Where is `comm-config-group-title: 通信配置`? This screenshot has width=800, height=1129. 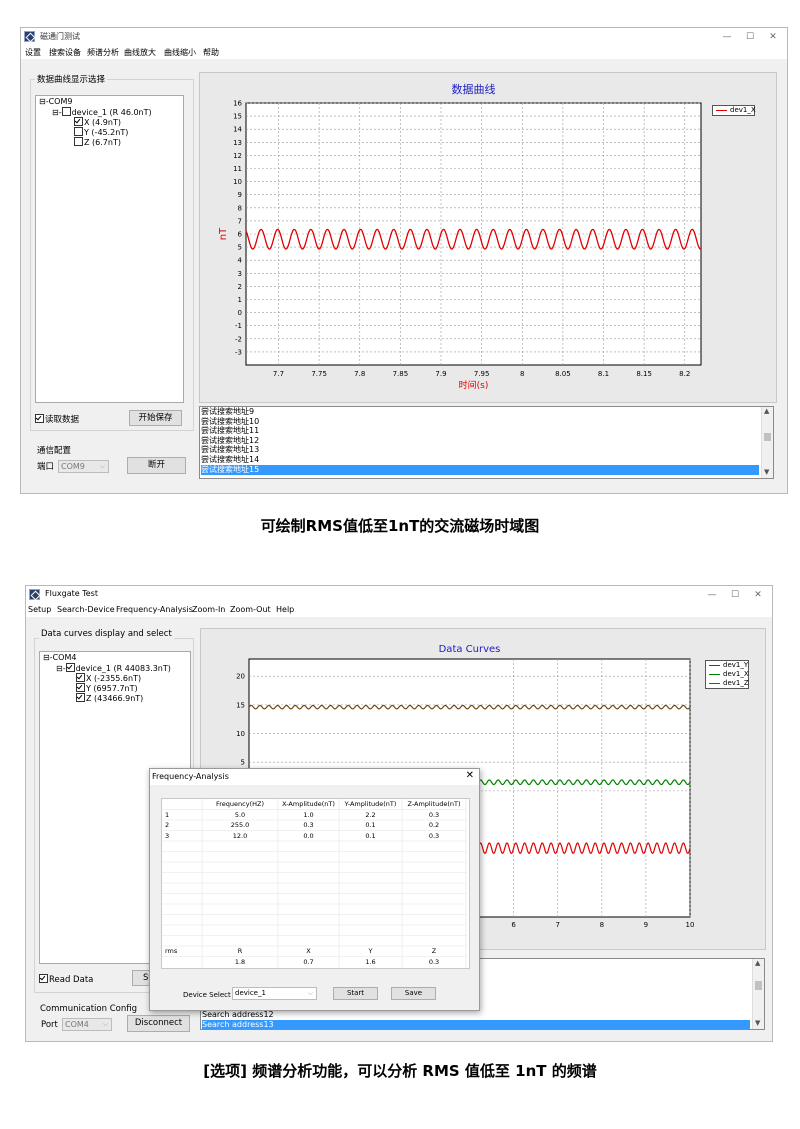
comm-config-group-title: 通信配置 is located at coordinates (54, 450).